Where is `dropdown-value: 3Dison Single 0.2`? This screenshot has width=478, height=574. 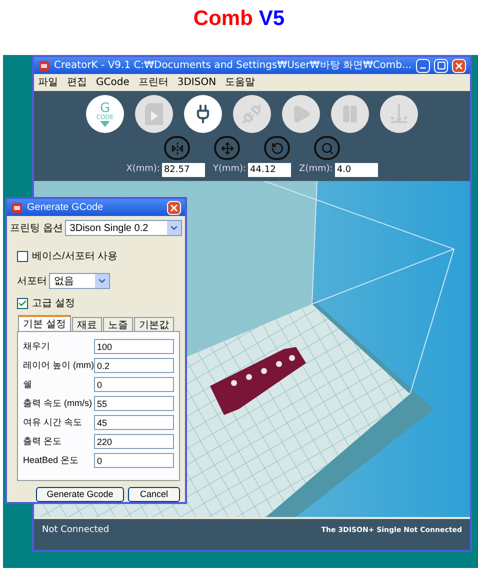
dropdown-value: 3Dison Single 0.2 is located at coordinates (109, 229).